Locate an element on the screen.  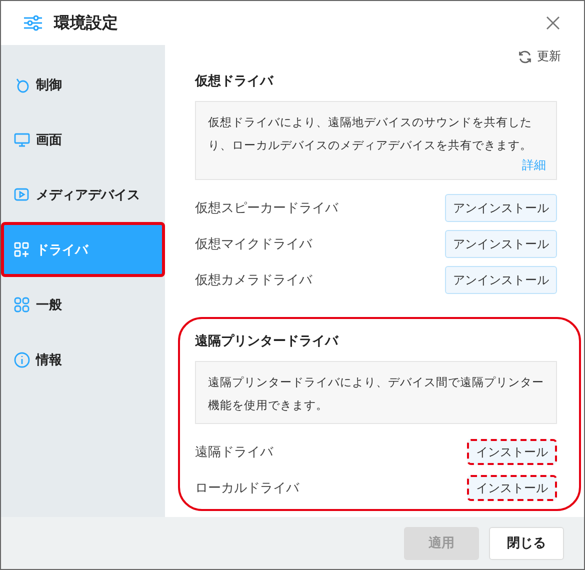
sidebar-item: 一般 is located at coordinates (83, 304).